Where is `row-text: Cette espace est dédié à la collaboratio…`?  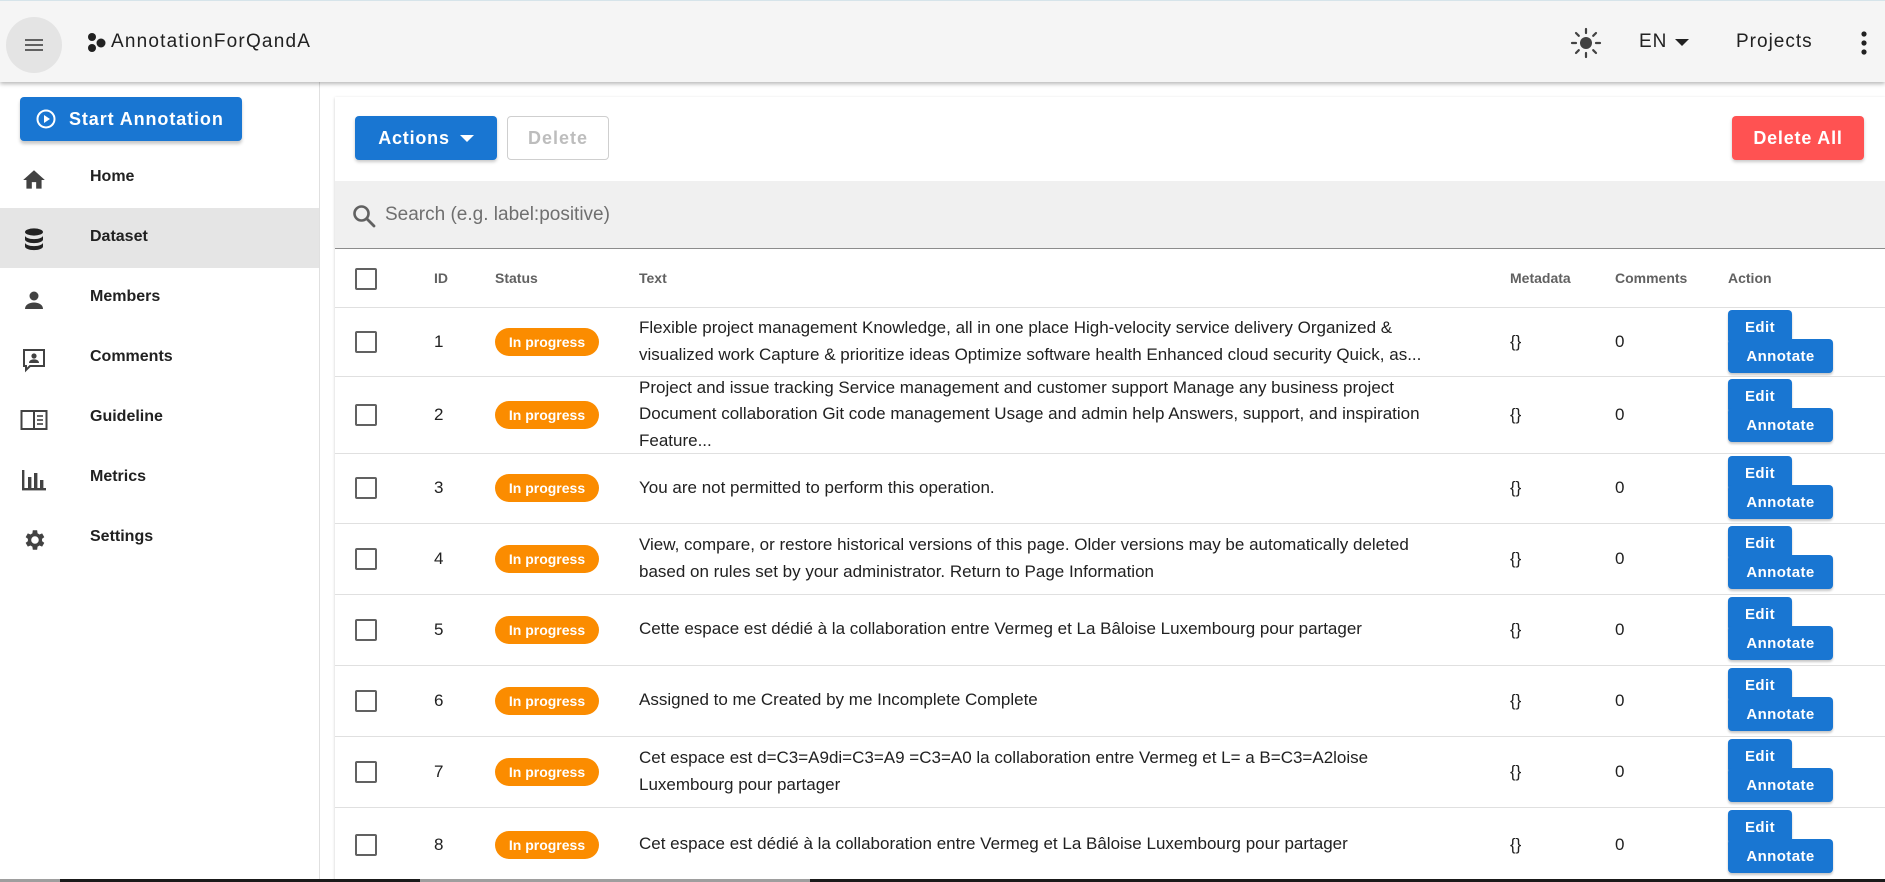 row-text: Cette espace est dédié à la collaboratio… is located at coordinates (1000, 629).